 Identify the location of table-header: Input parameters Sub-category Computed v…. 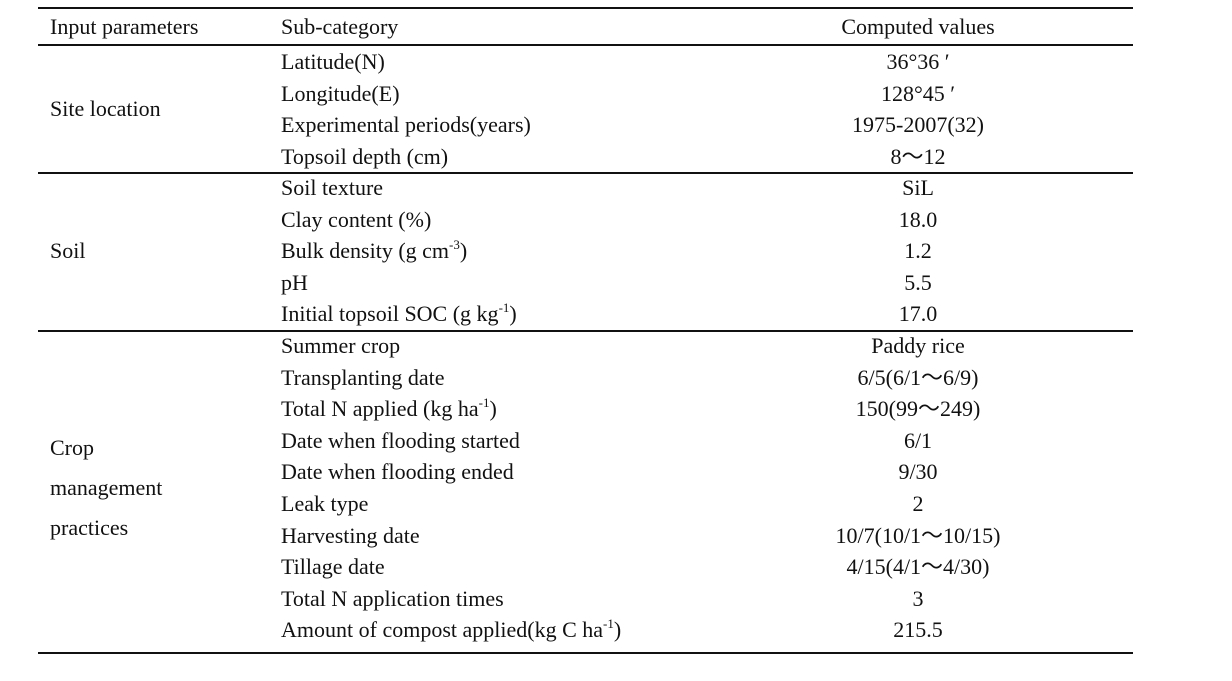
(585, 25).